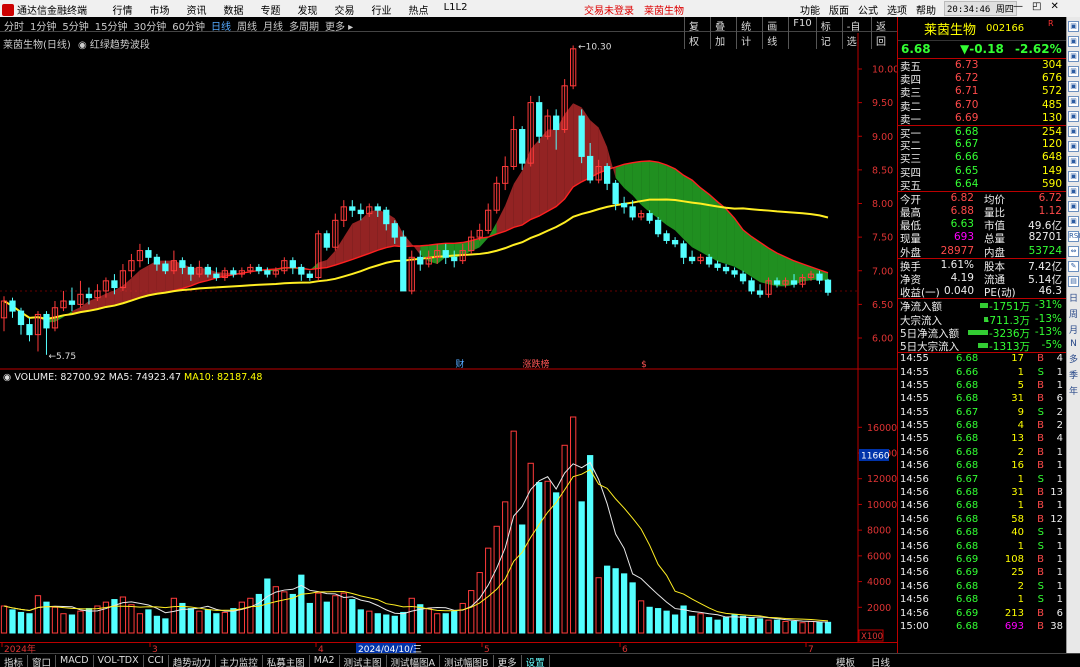 Image resolution: width=1080 pixels, height=667 pixels. Describe the element at coordinates (188, 25) in the screenshot. I see `period-tab-5: 60分钟` at that location.